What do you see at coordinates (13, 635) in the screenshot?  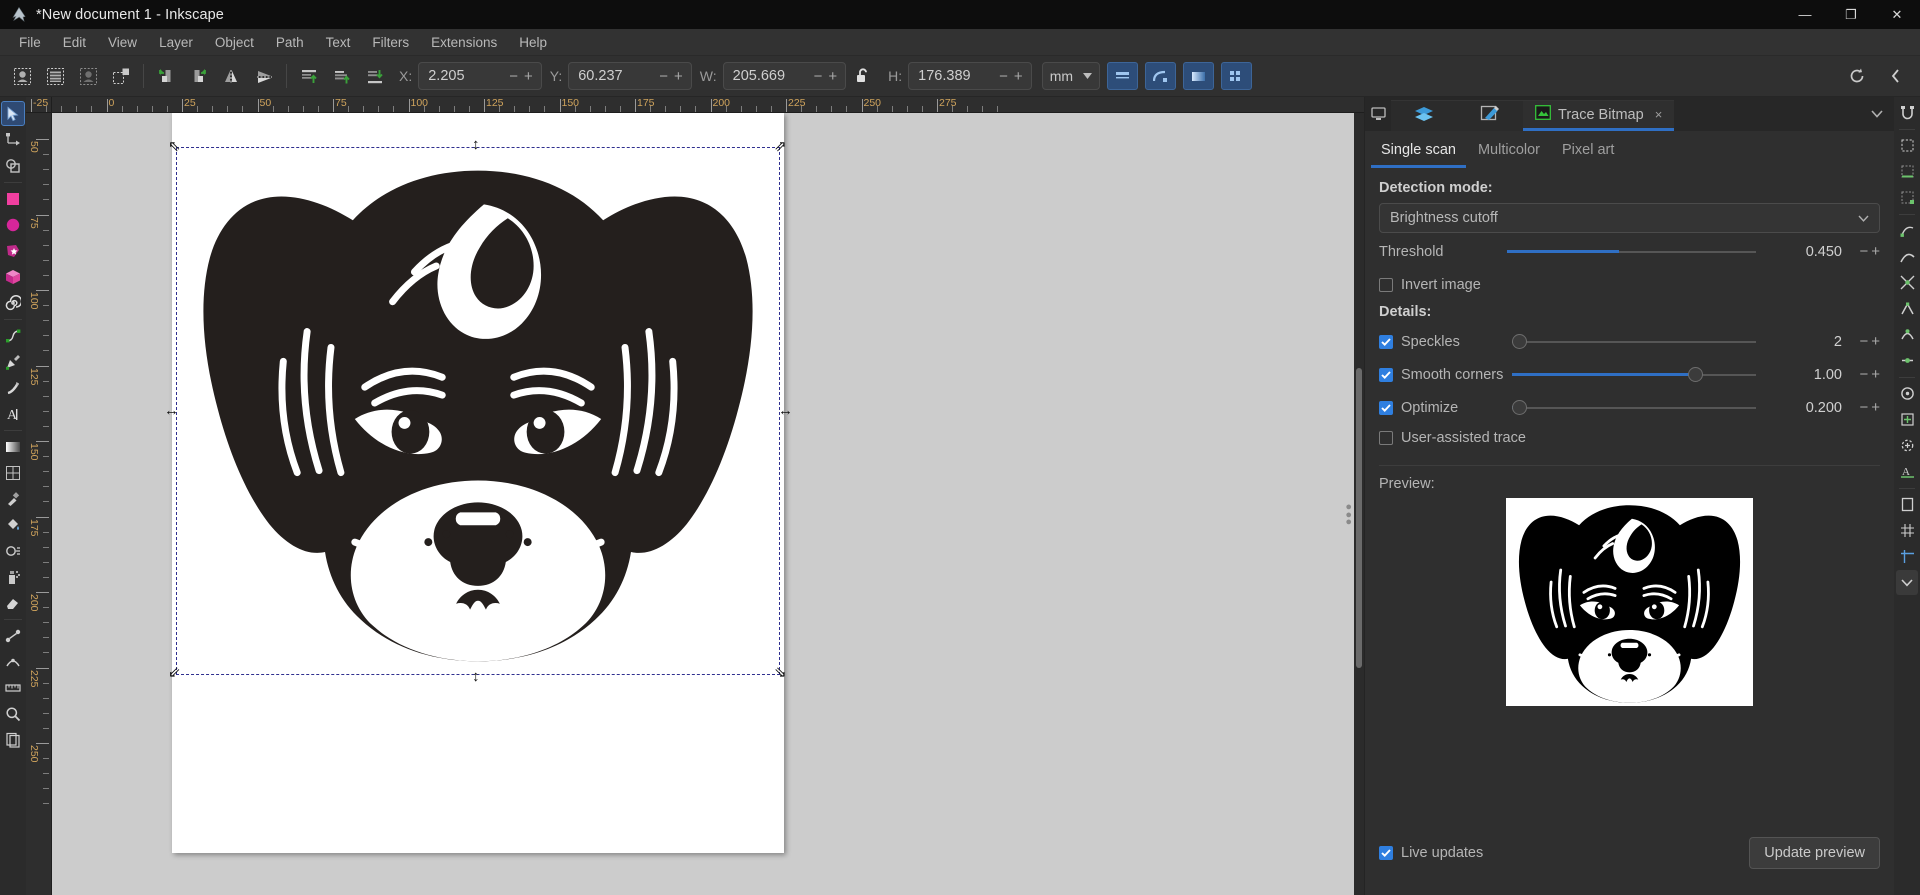 I see `connector-tool` at bounding box center [13, 635].